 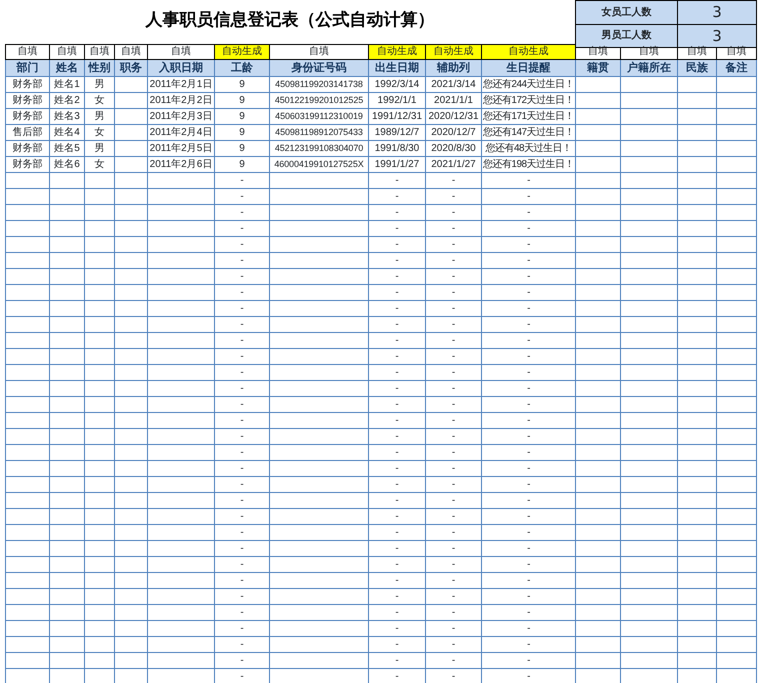 What do you see at coordinates (319, 148) in the screenshot?
I see `table-cell: 452123199108304070` at bounding box center [319, 148].